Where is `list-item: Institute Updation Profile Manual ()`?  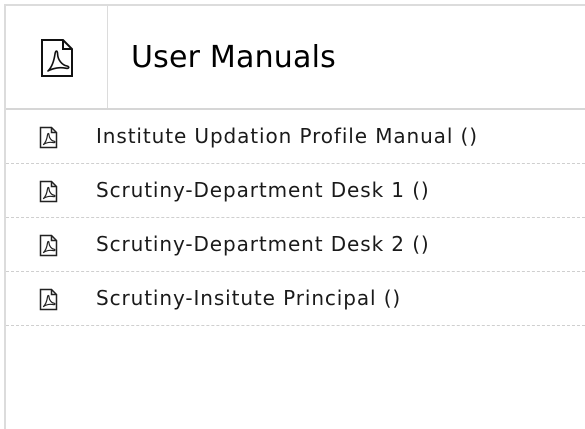 list-item: Institute Updation Profile Manual () is located at coordinates (295, 137).